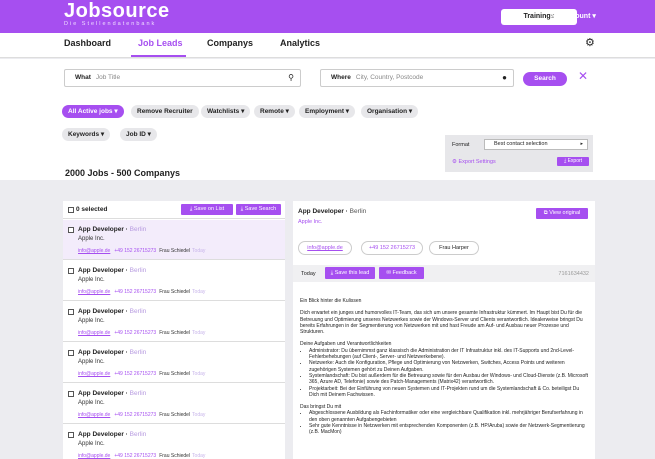 This screenshot has width=655, height=459. Describe the element at coordinates (590, 42) in the screenshot. I see `gear-icon: ⚙` at that location.